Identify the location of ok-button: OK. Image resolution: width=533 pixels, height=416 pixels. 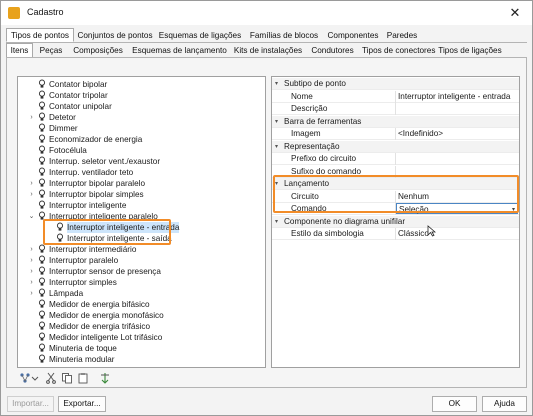
(454, 404).